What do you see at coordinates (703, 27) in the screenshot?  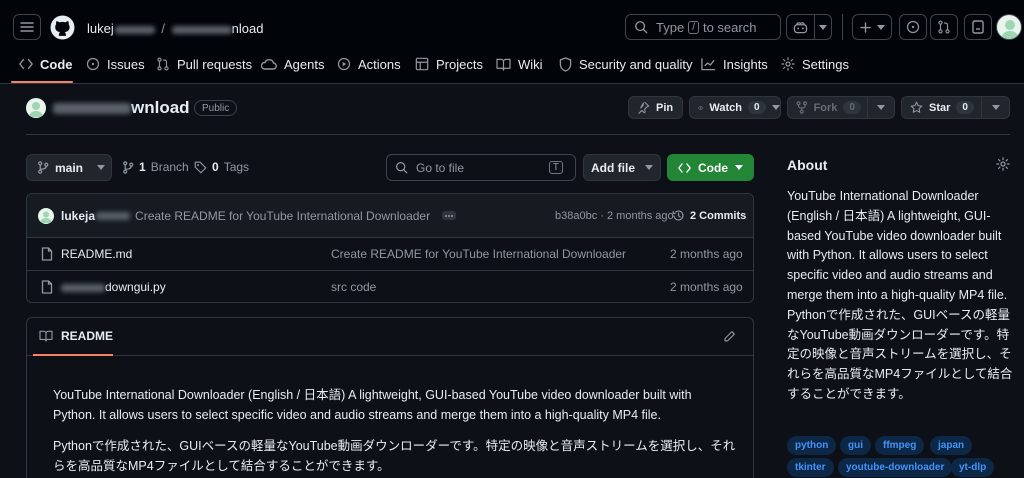 I see `search-input: Type / to search` at bounding box center [703, 27].